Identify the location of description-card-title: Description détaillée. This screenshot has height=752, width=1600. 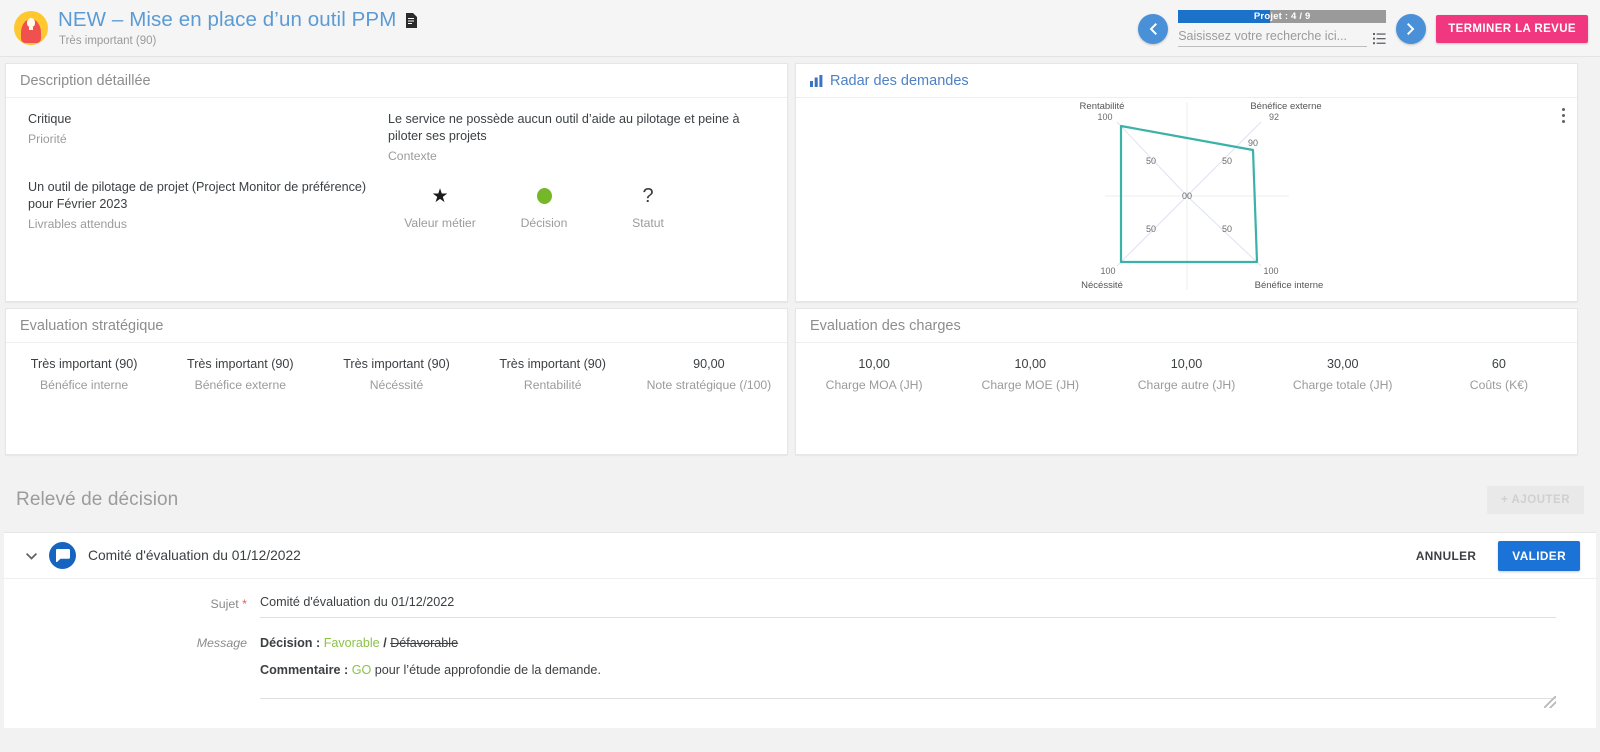
(85, 80).